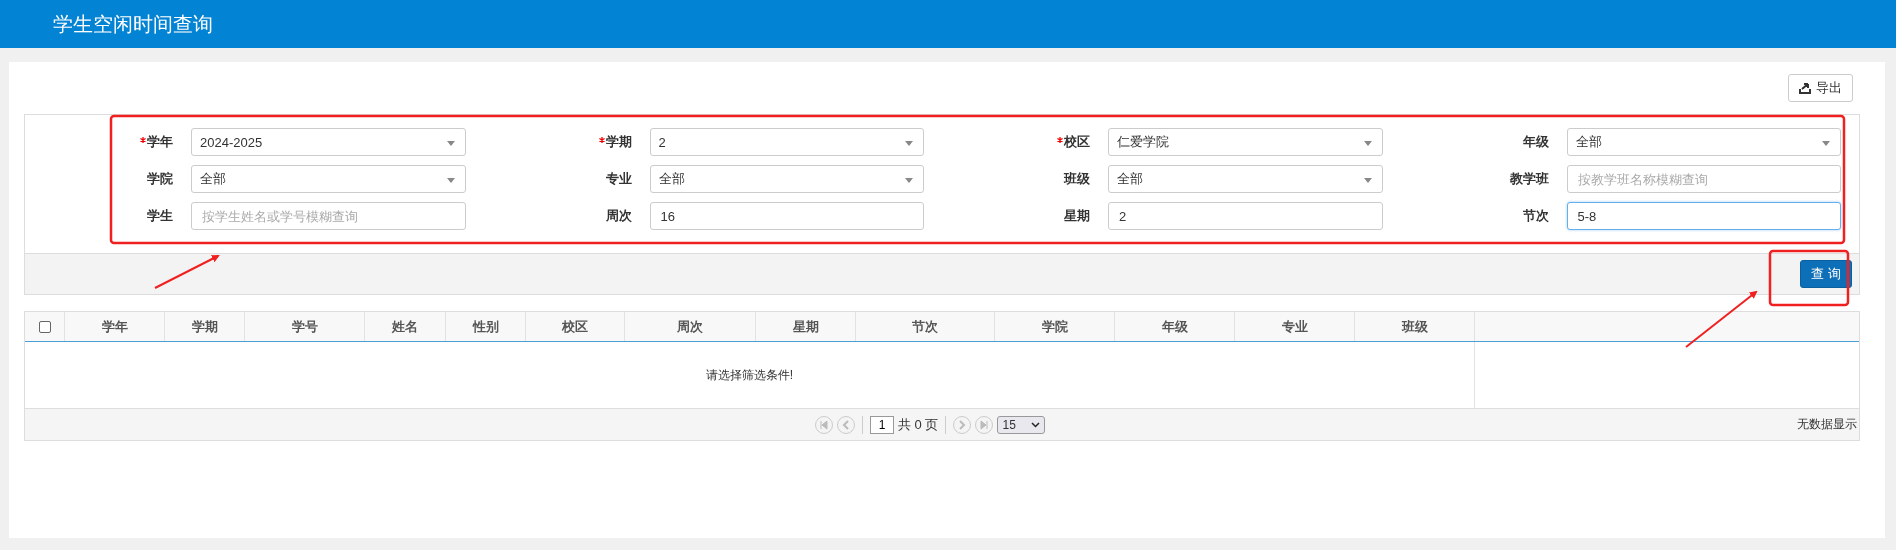 The width and height of the screenshot is (1896, 550). Describe the element at coordinates (1021, 424) in the screenshot. I see `page-size-dropdown: 15` at that location.